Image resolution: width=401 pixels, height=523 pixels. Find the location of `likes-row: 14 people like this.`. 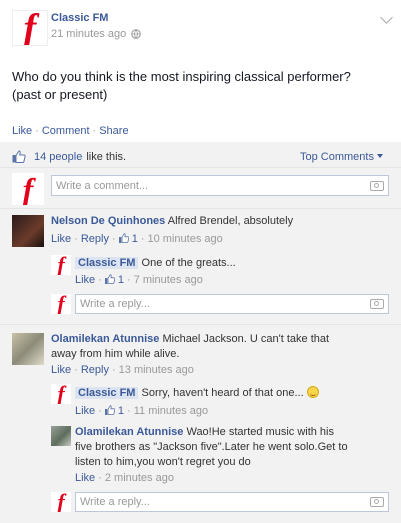

likes-row: 14 people like this. is located at coordinates (69, 156).